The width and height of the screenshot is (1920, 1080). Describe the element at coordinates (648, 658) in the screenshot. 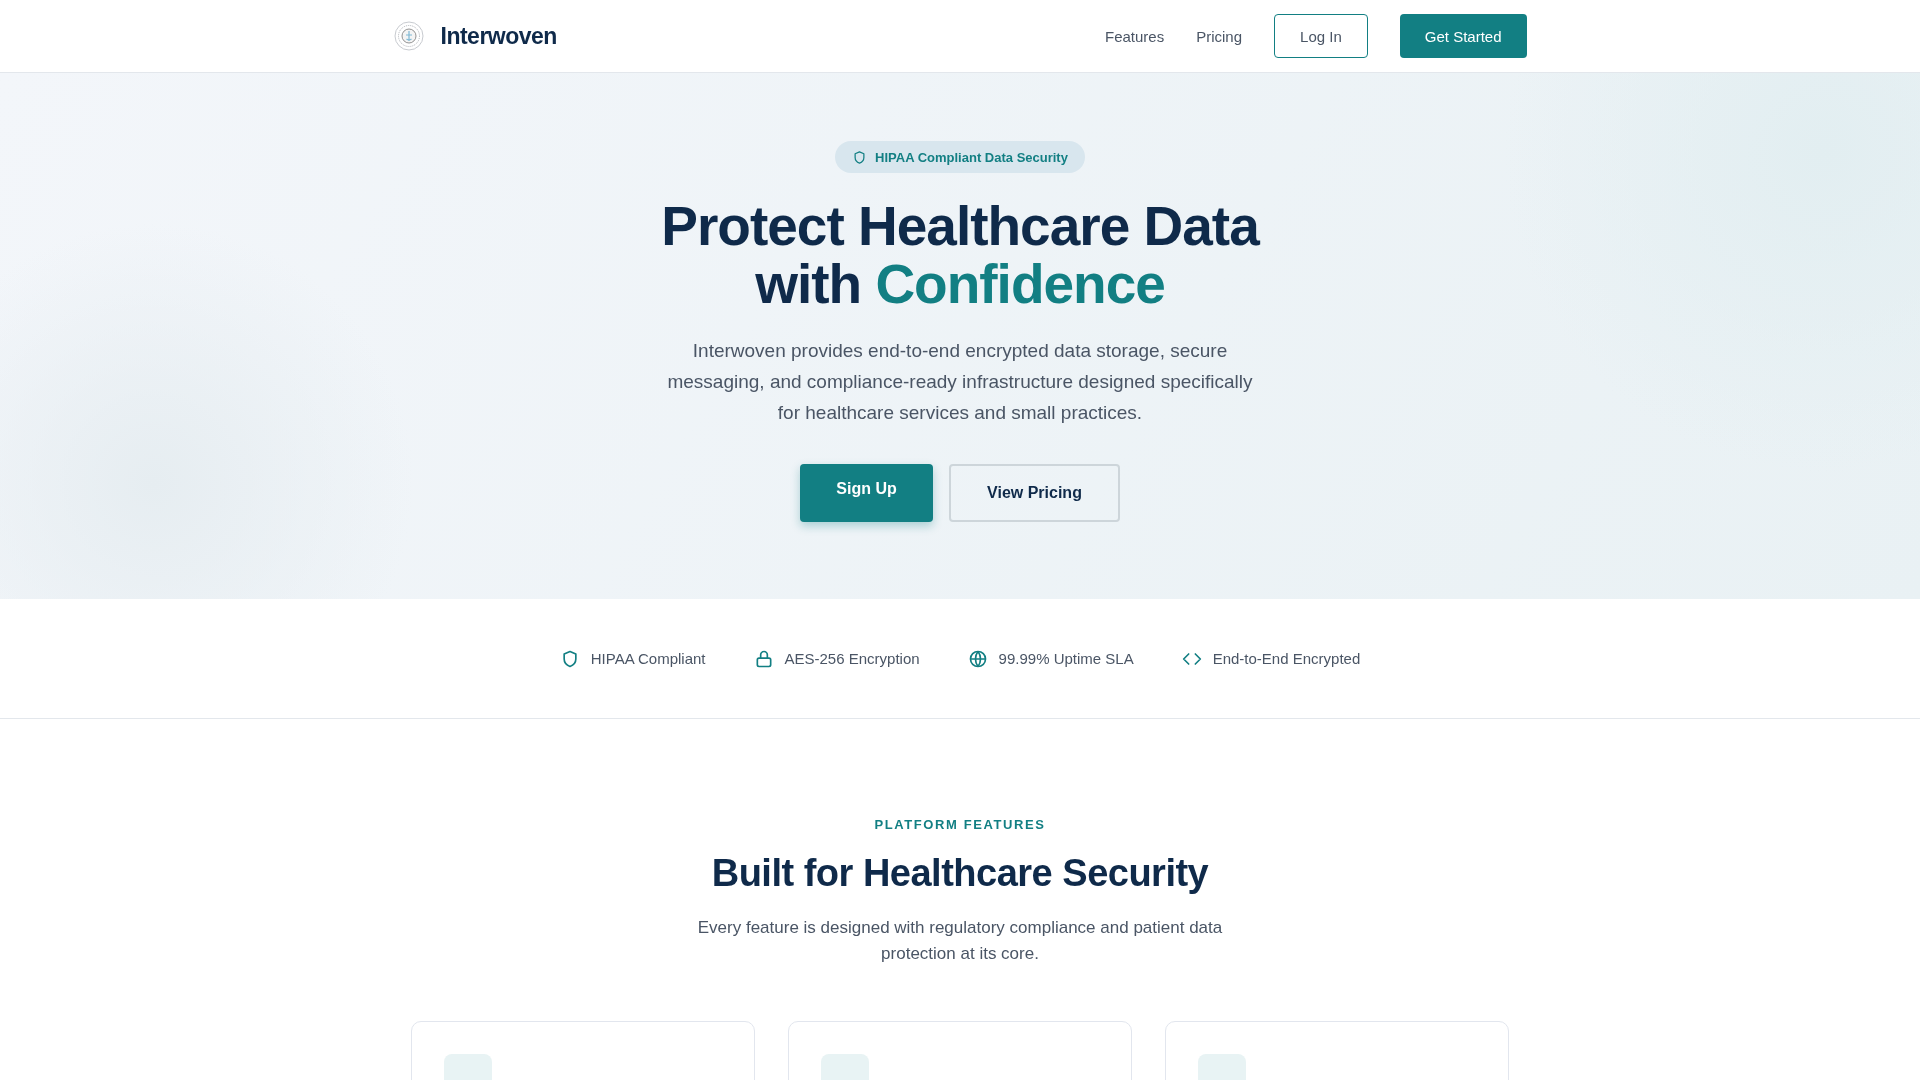

I see `trust-label: HIPAA Compliant` at that location.